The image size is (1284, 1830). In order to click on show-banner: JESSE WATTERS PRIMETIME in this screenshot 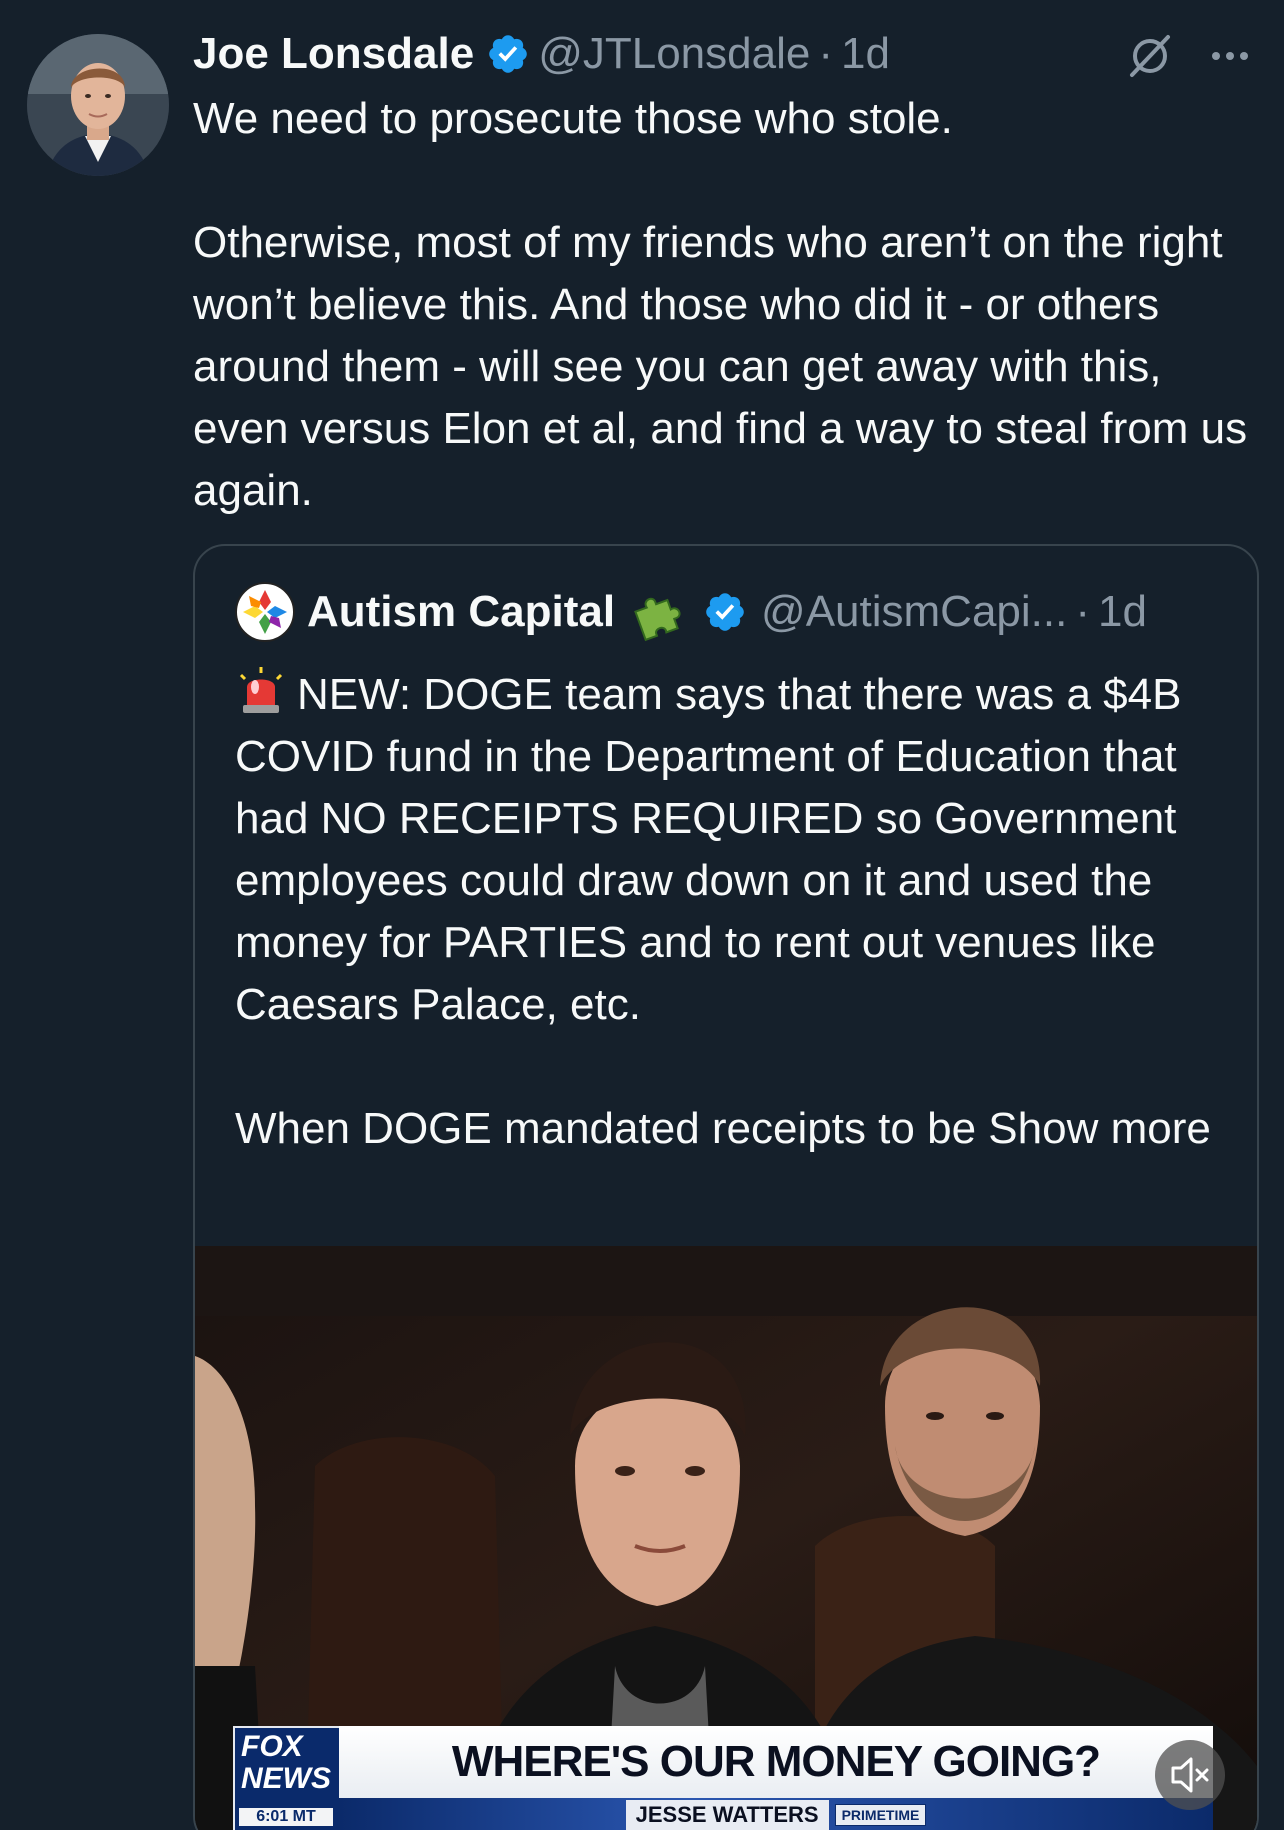, I will do `click(776, 1814)`.